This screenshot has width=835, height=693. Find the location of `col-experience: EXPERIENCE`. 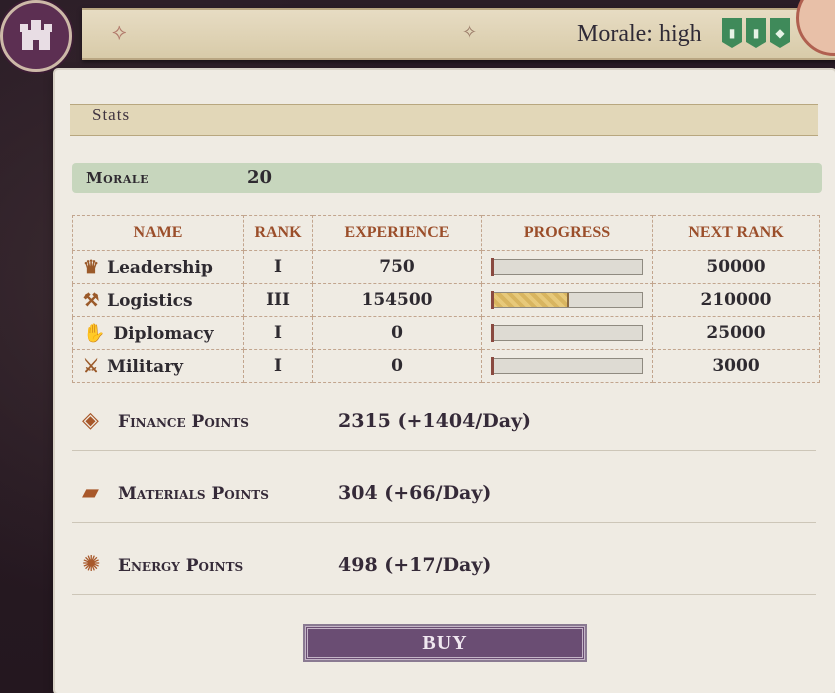

col-experience: EXPERIENCE is located at coordinates (397, 233).